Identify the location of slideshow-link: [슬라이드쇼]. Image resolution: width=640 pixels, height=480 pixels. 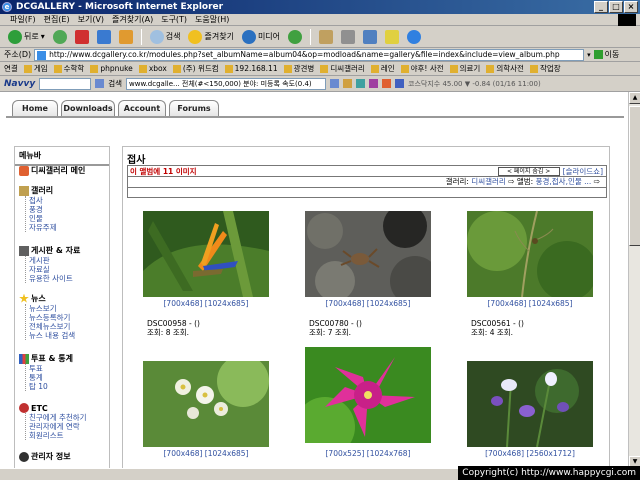
(584, 171).